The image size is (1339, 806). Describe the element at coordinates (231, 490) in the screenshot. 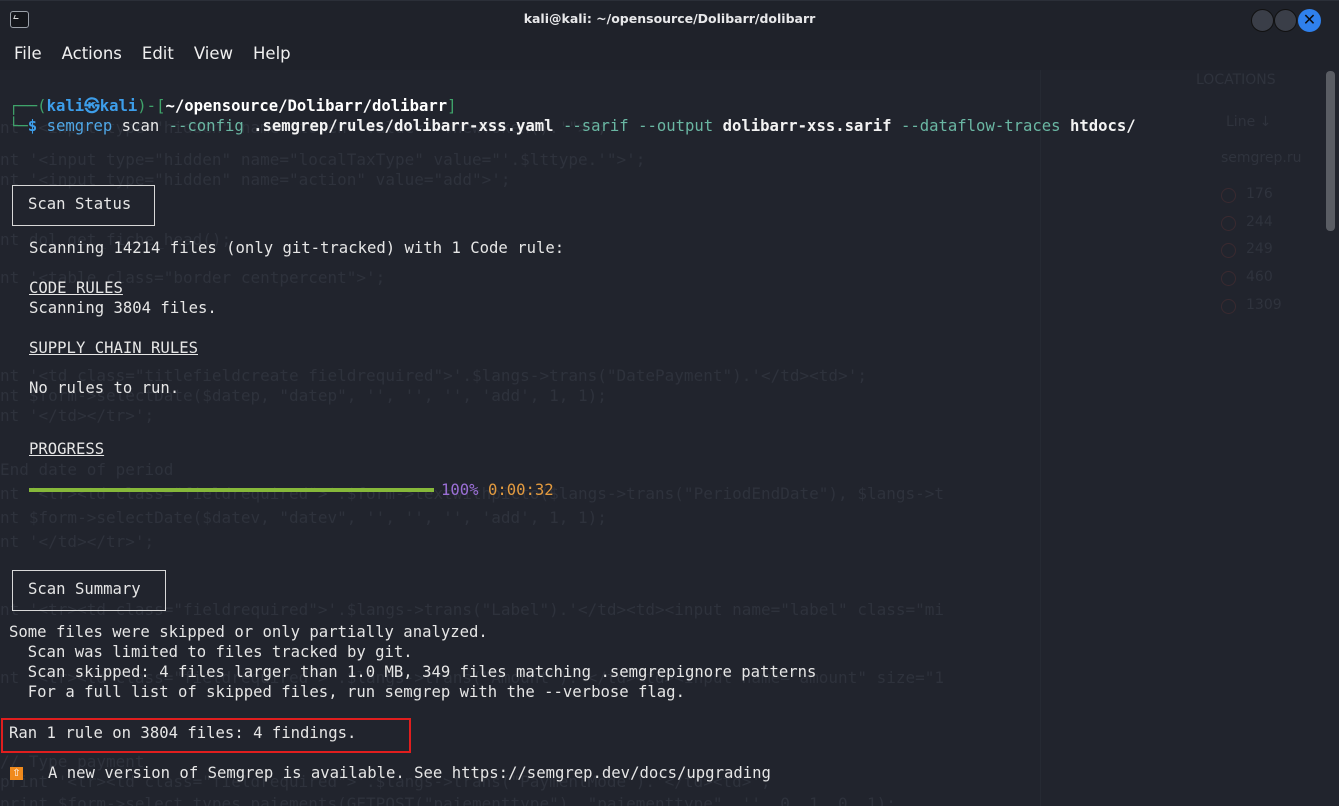

I see `progress-bar` at that location.